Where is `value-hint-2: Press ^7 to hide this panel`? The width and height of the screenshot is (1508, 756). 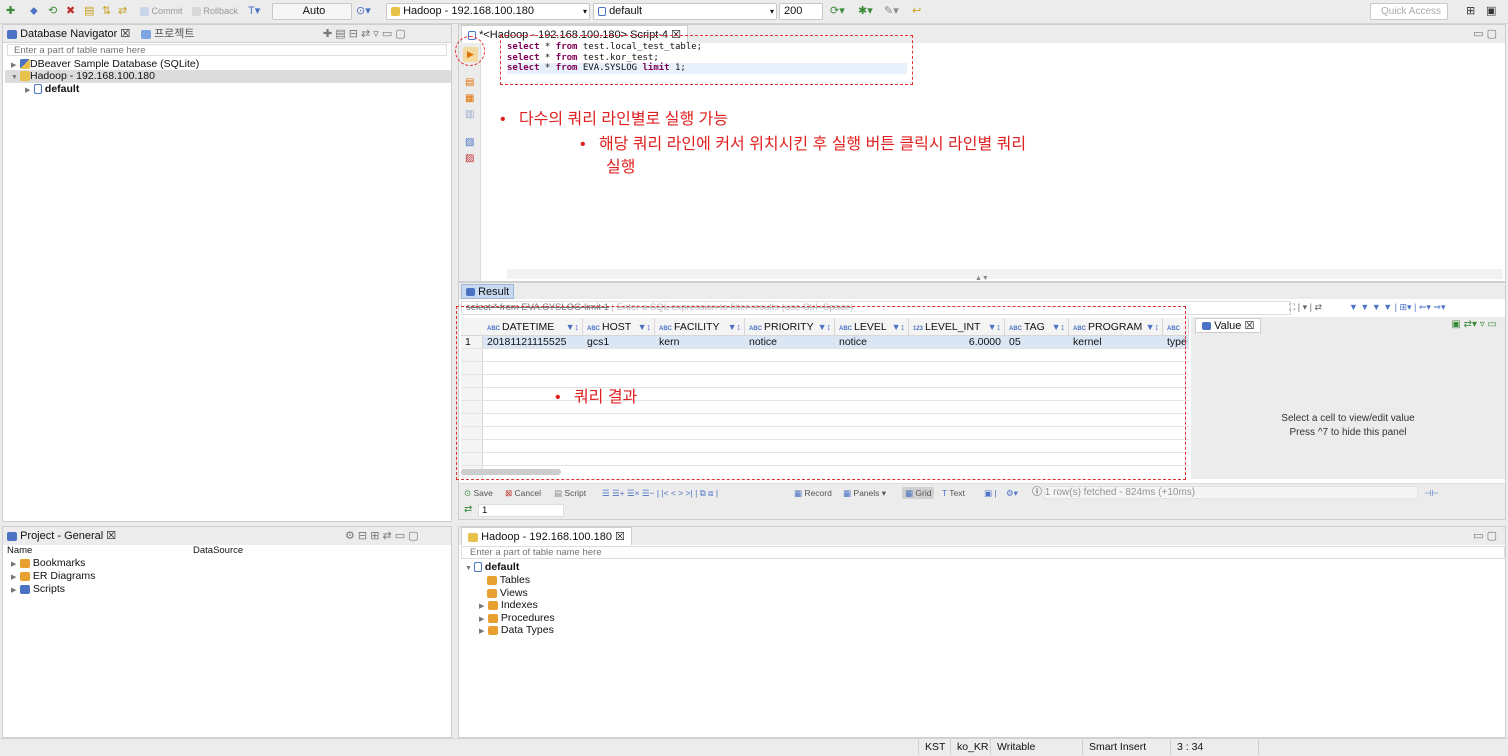 value-hint-2: Press ^7 to hide this panel is located at coordinates (1348, 432).